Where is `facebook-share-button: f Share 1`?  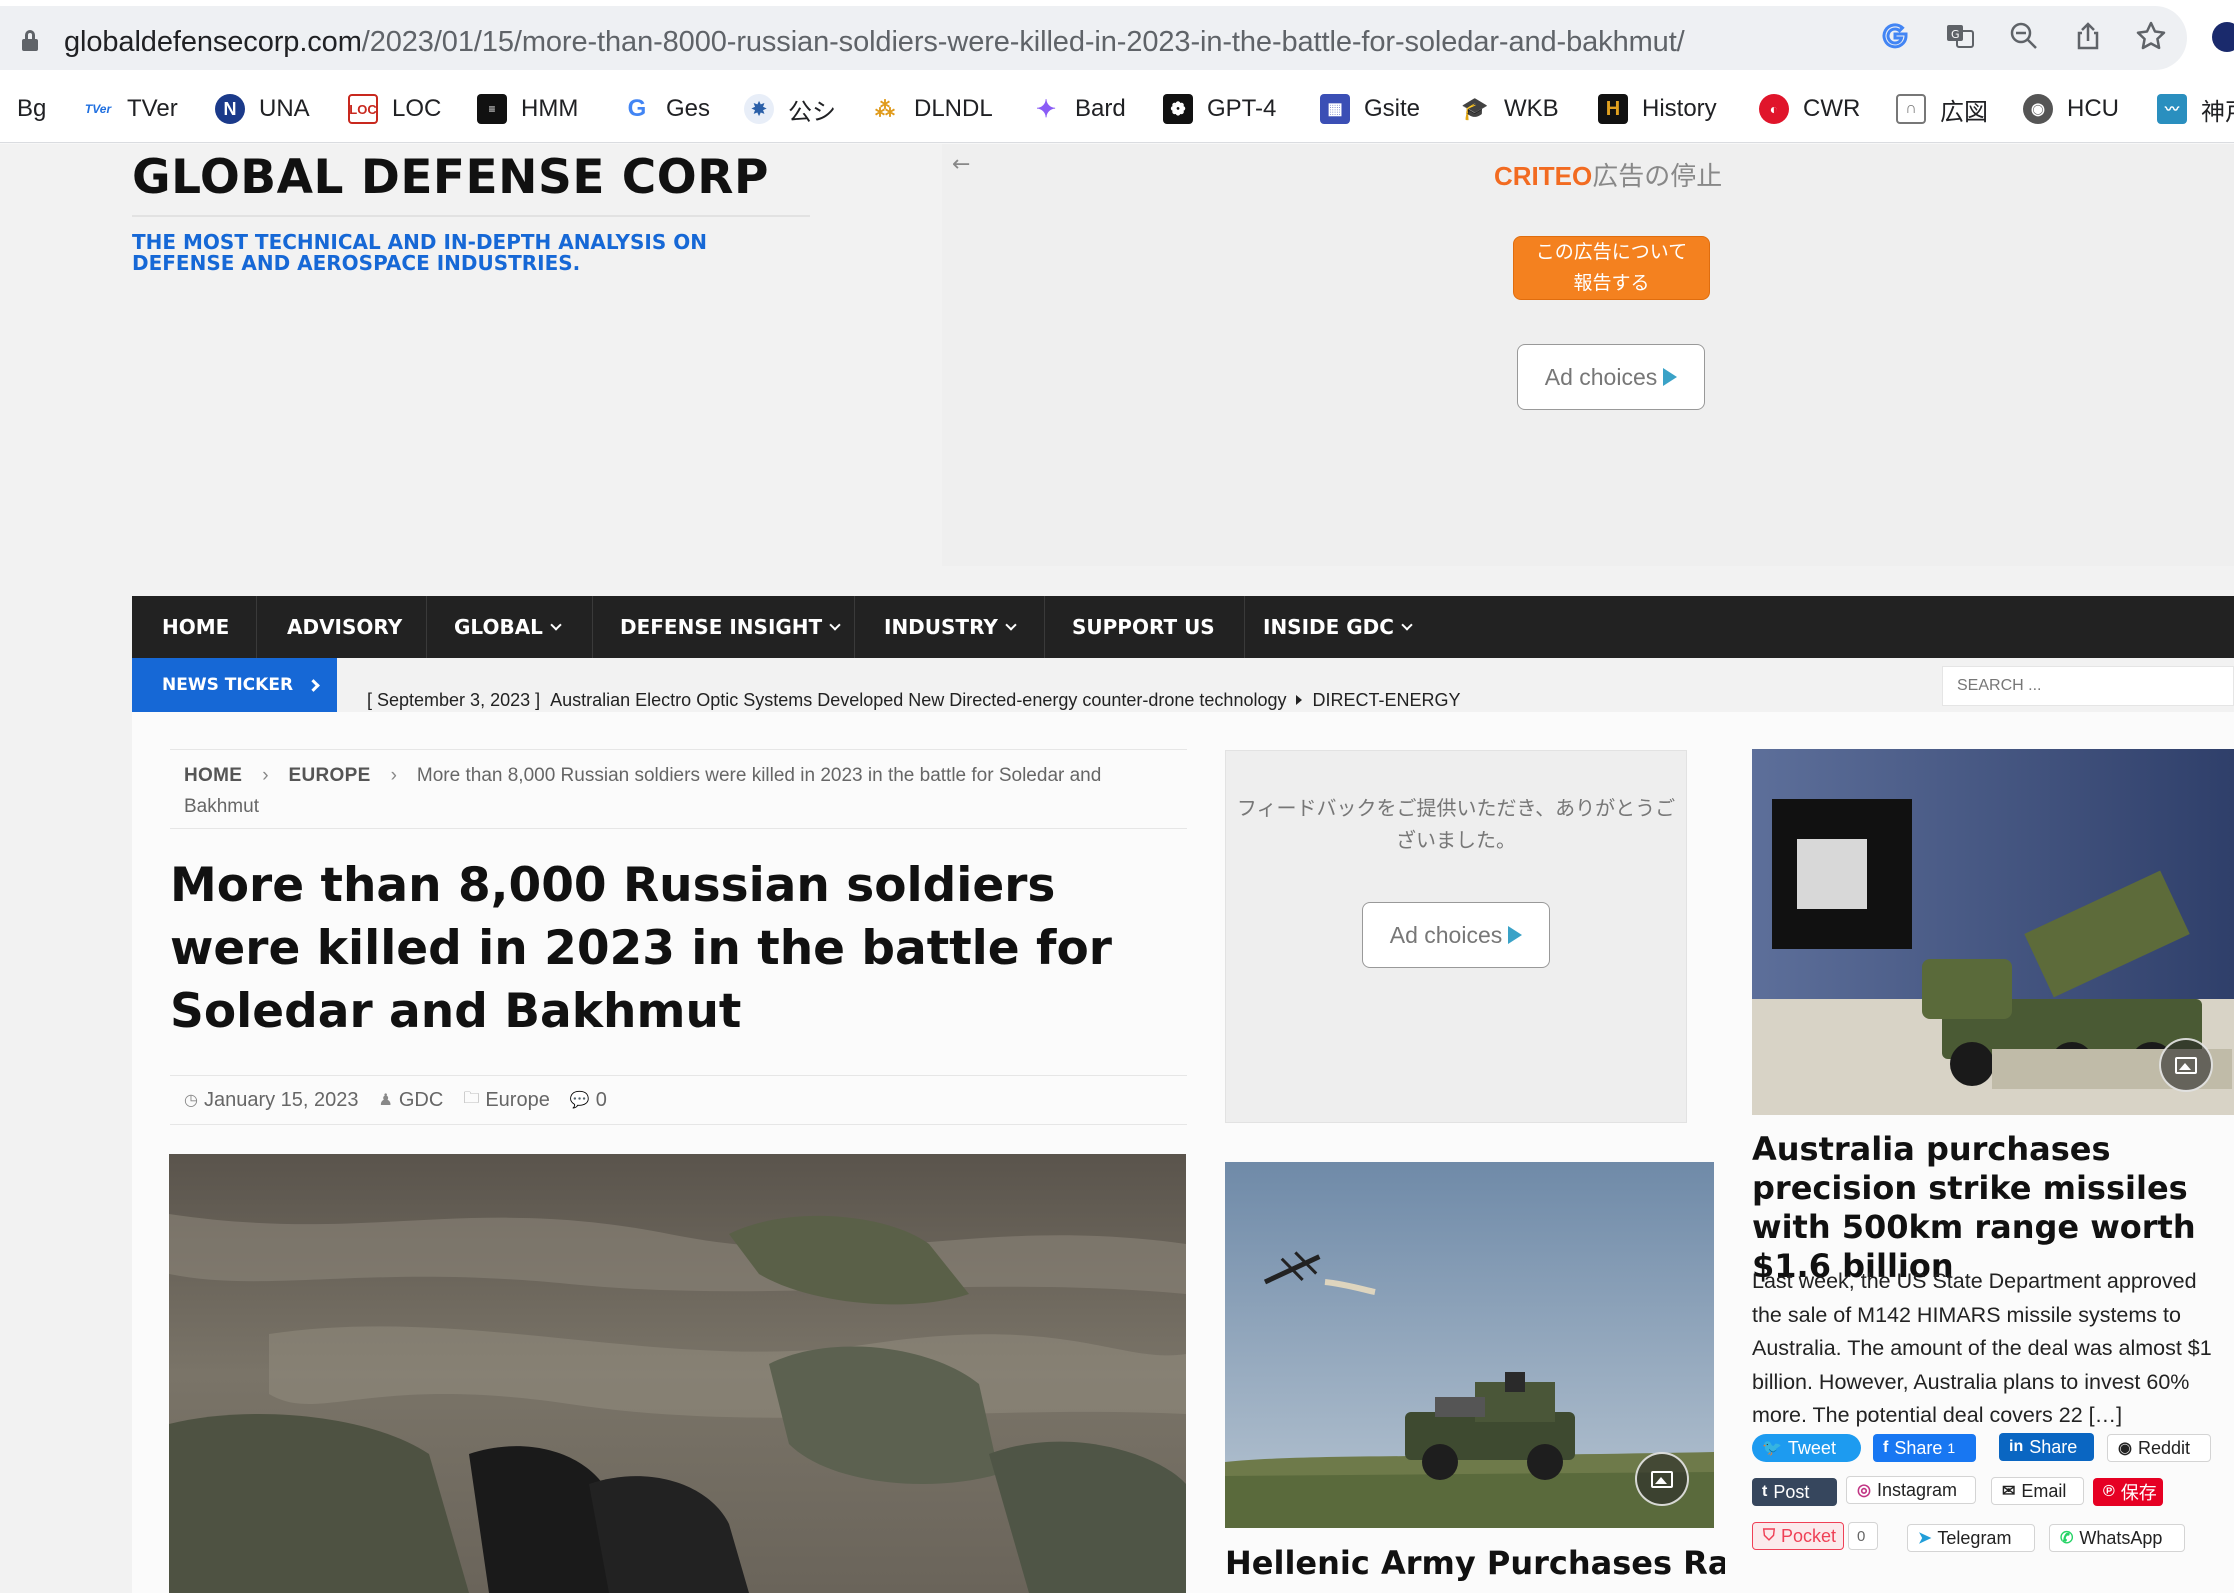 facebook-share-button: f Share 1 is located at coordinates (1924, 1448).